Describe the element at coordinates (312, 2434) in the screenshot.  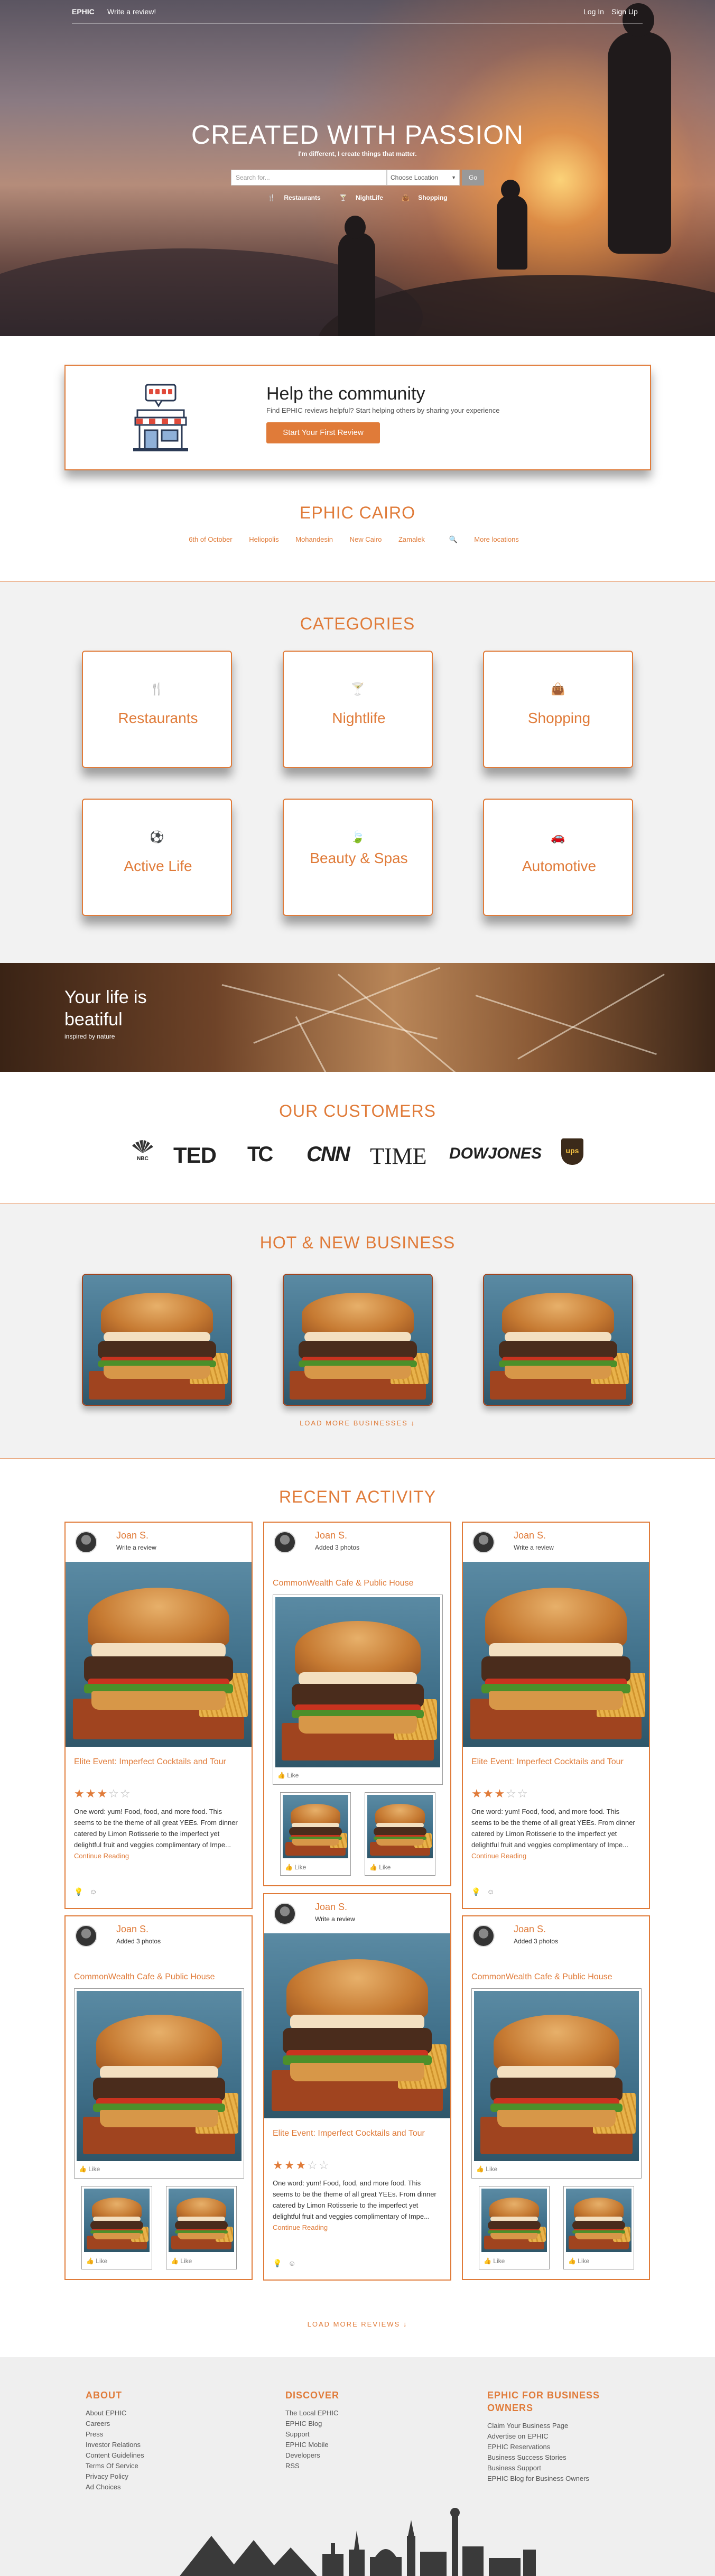
I see `footer-link: Support` at that location.